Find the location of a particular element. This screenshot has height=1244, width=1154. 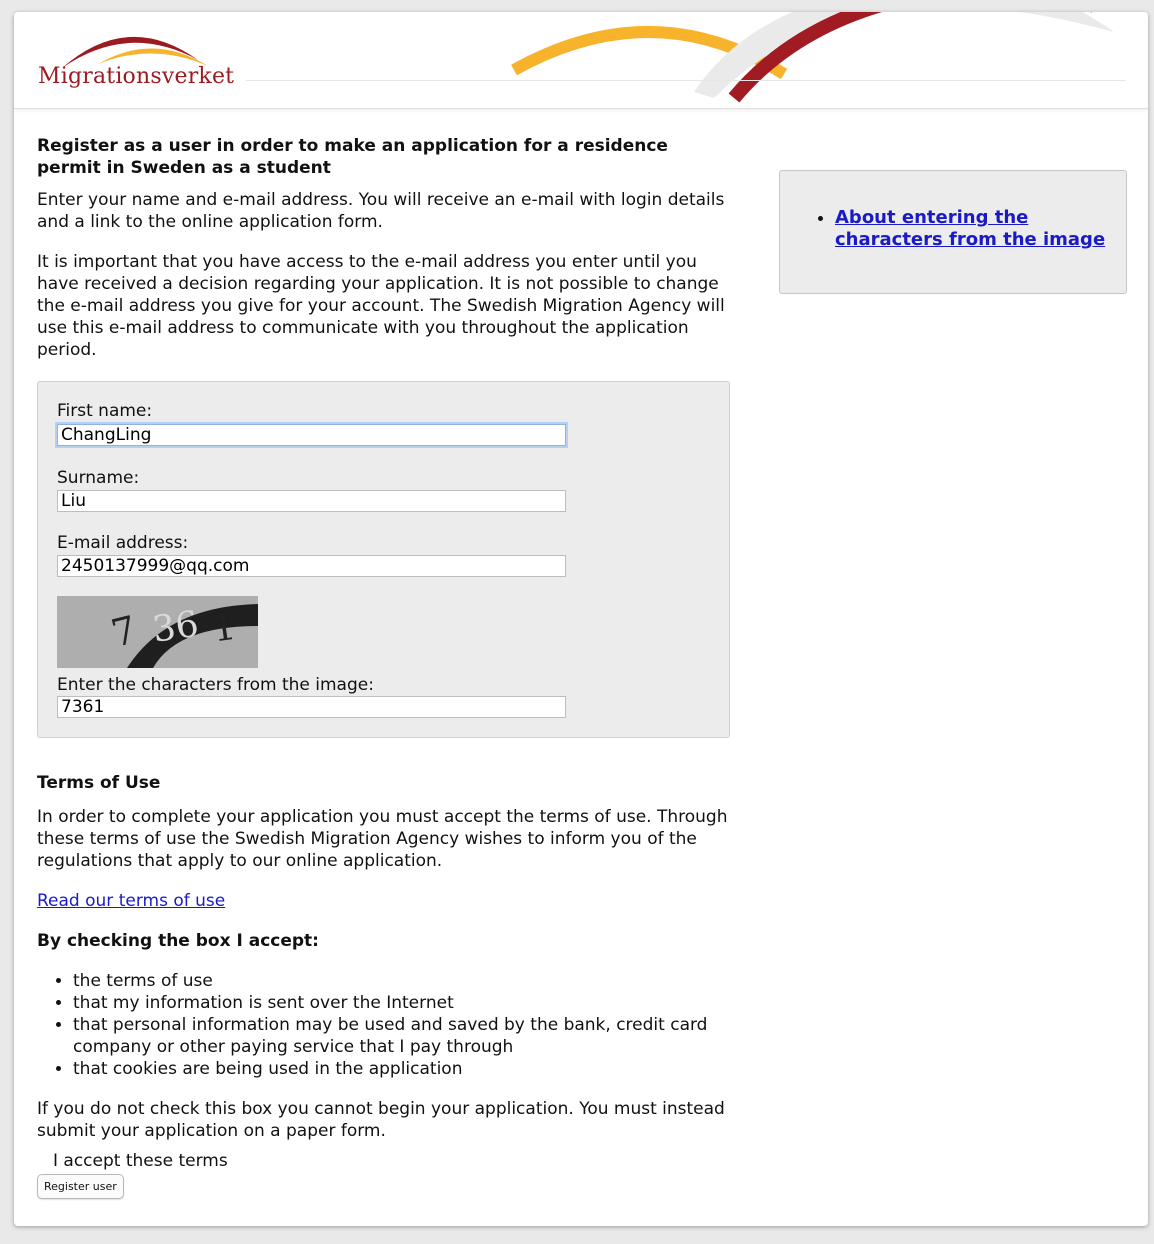

captcha-image: 7 36 1 is located at coordinates (157, 632).